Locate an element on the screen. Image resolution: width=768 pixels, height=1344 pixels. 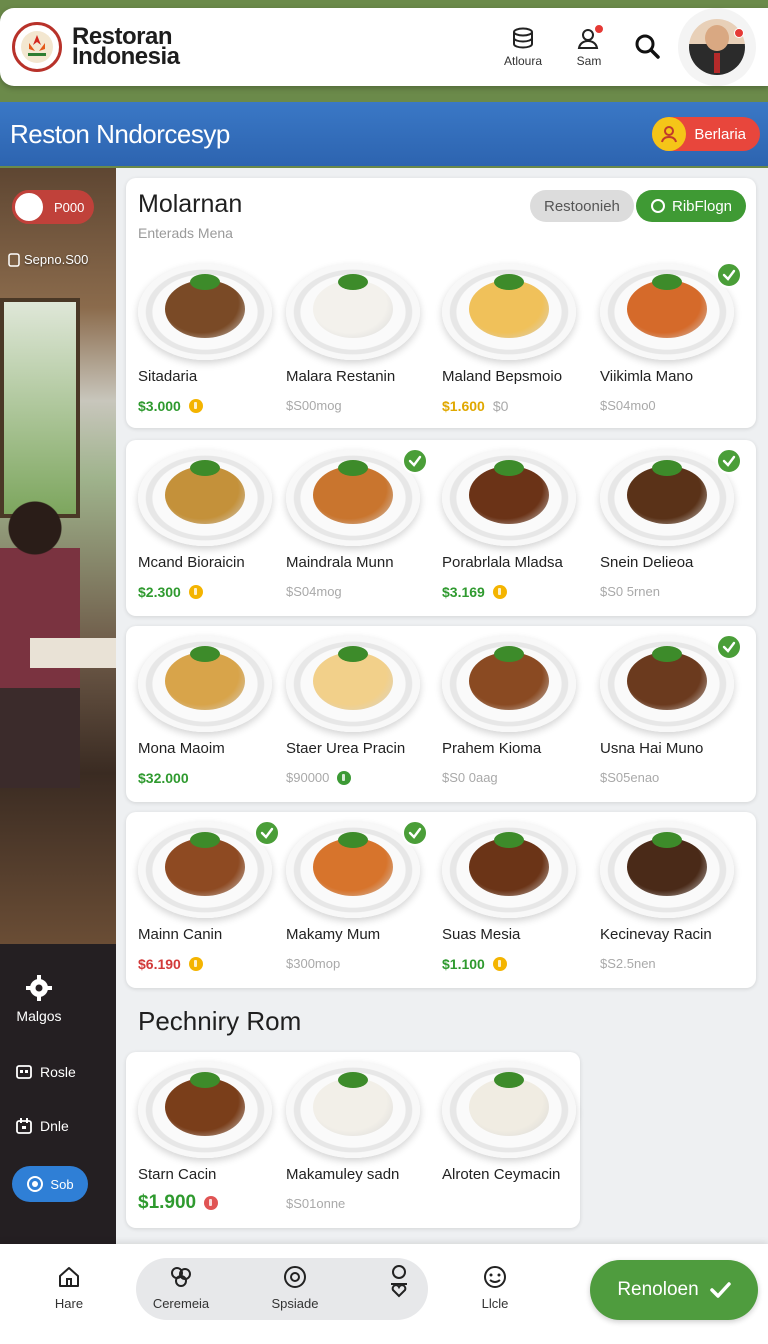
location-tag: P000 is located at coordinates (53, 207).